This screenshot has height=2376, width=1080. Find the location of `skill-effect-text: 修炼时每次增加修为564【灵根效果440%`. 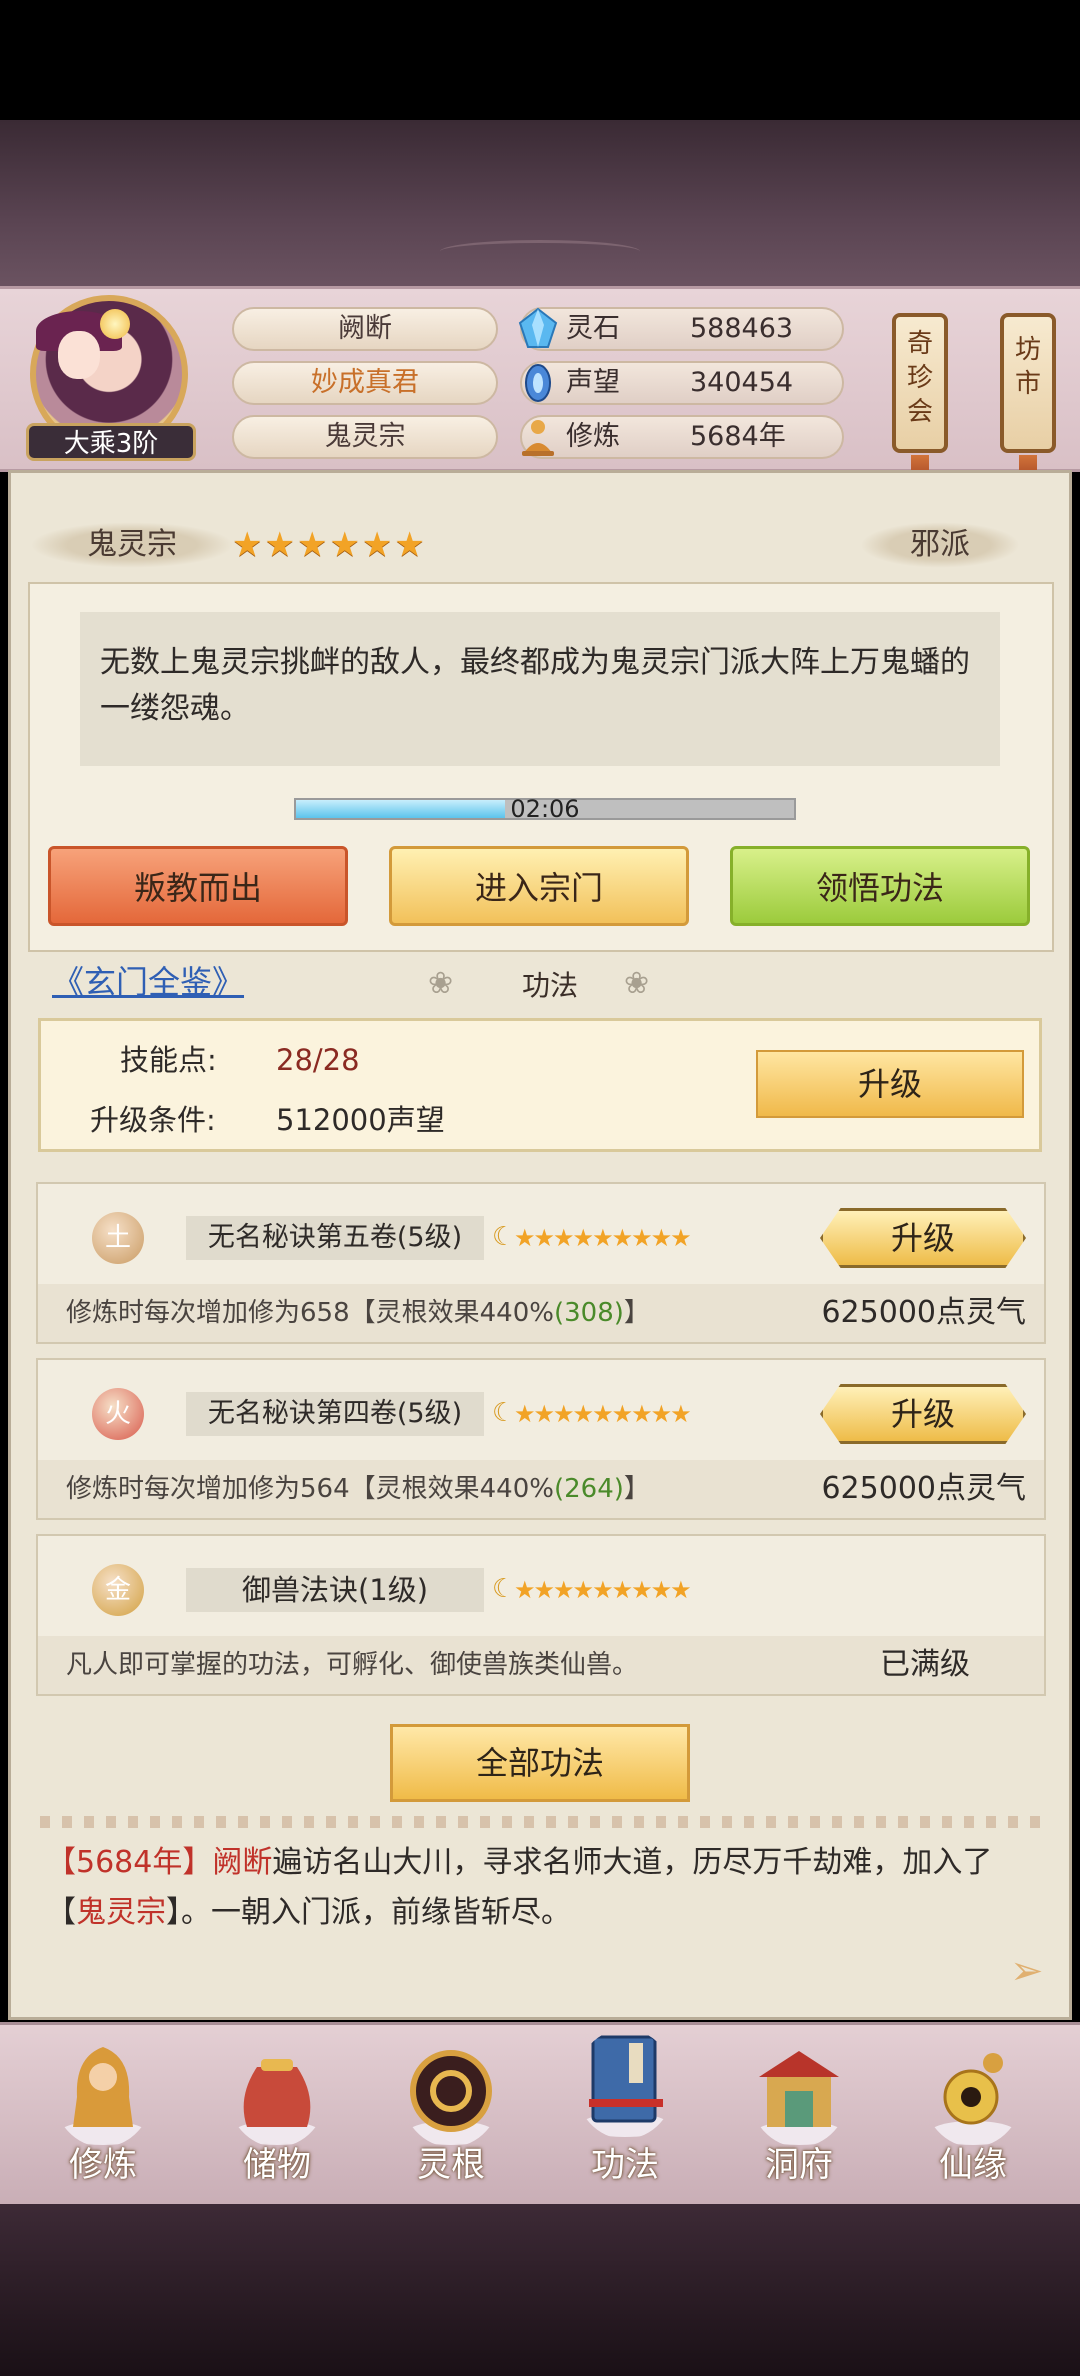

skill-effect-text: 修炼时每次增加修为564【灵根效果440% is located at coordinates (310, 1489).